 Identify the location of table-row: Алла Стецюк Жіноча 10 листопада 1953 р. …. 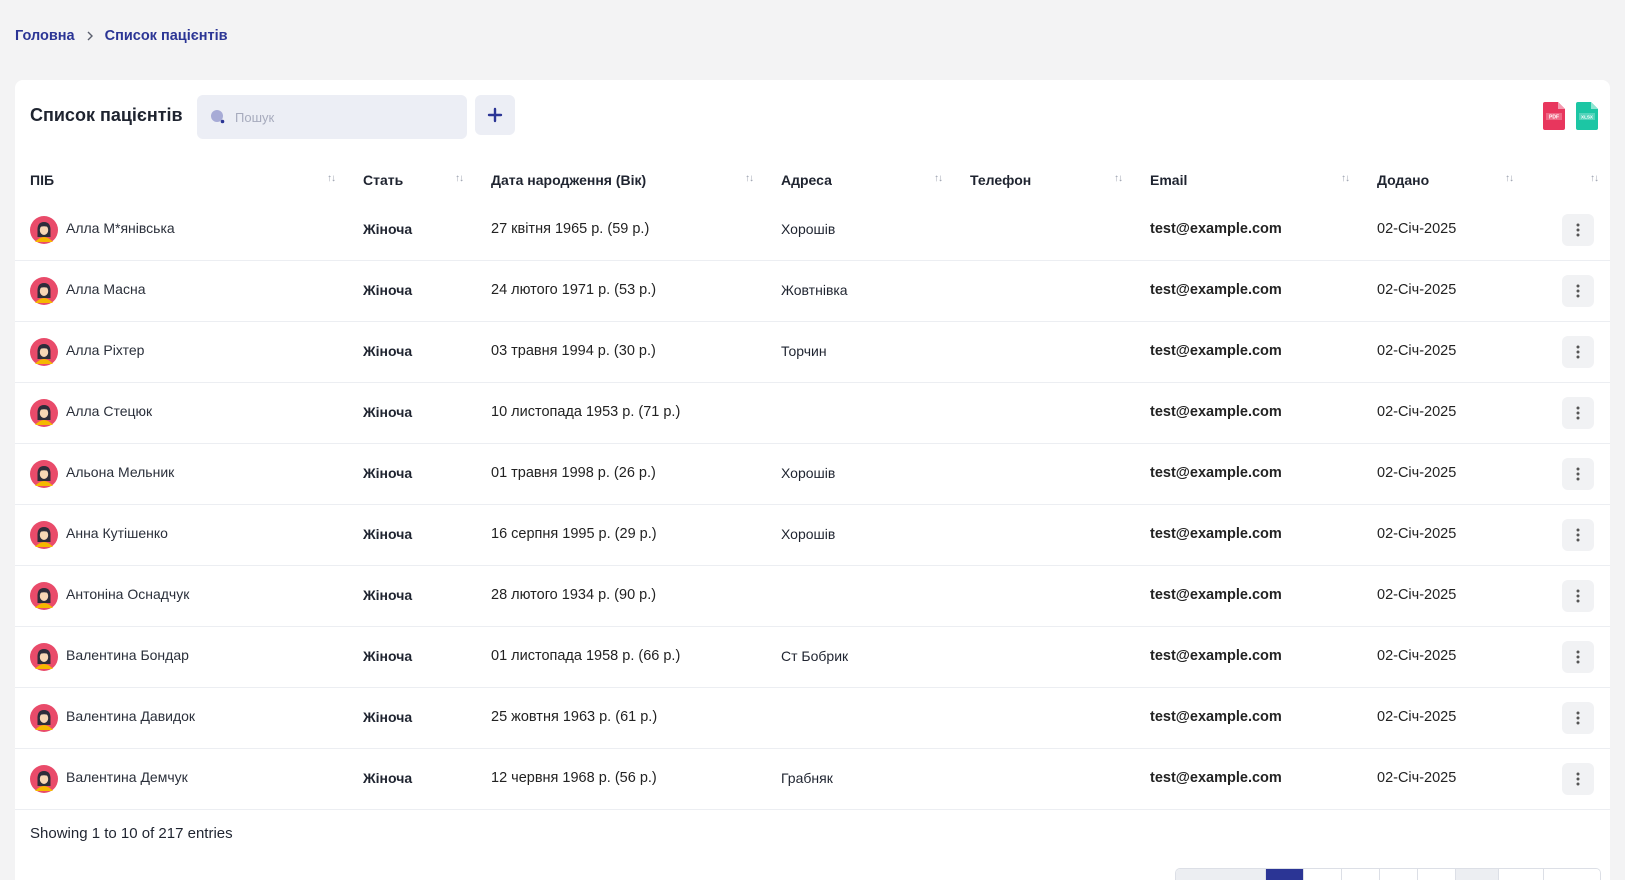
(812, 413).